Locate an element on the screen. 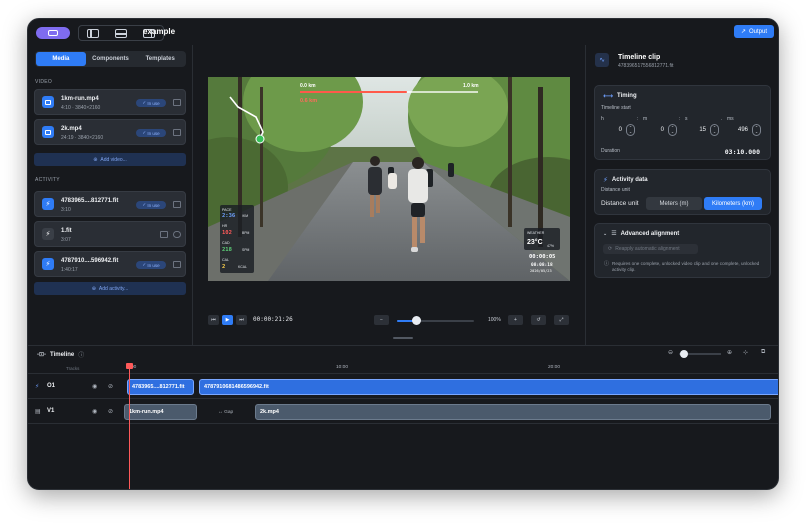 This screenshot has width=806, height=527. cad-unit: SPM is located at coordinates (246, 250).